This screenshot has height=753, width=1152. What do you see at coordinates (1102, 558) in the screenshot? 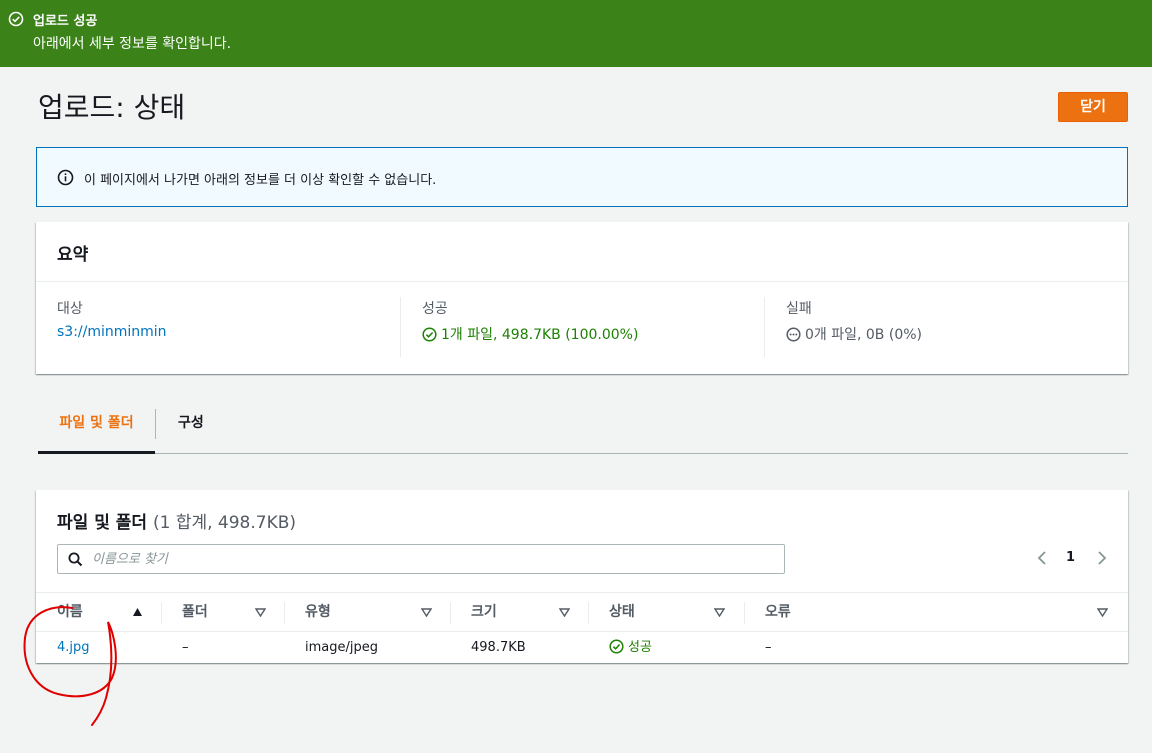
I see `chevron-right-icon` at bounding box center [1102, 558].